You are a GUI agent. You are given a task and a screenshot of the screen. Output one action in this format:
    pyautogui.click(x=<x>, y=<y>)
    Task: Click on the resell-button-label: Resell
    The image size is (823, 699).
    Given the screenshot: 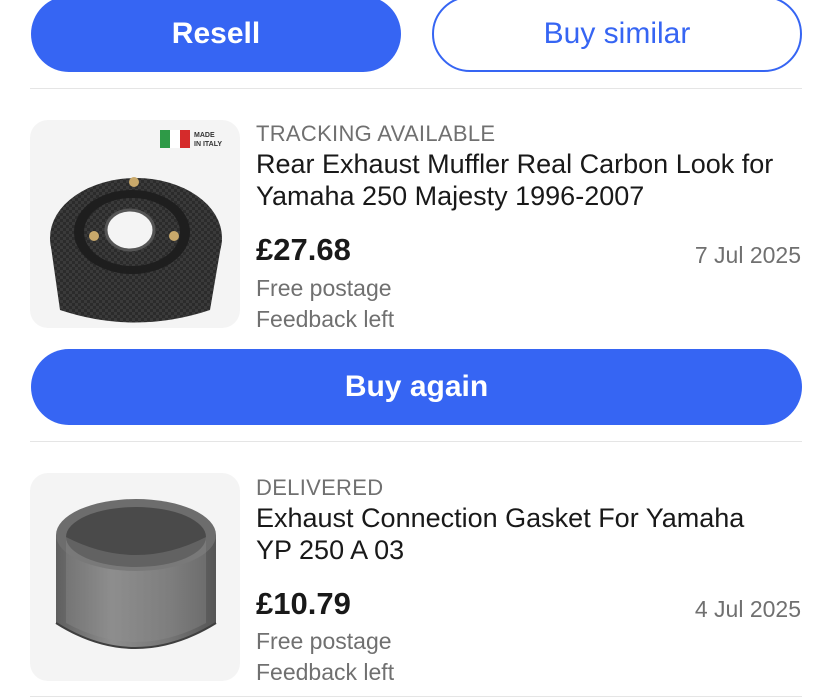 What is the action you would take?
    pyautogui.click(x=216, y=33)
    